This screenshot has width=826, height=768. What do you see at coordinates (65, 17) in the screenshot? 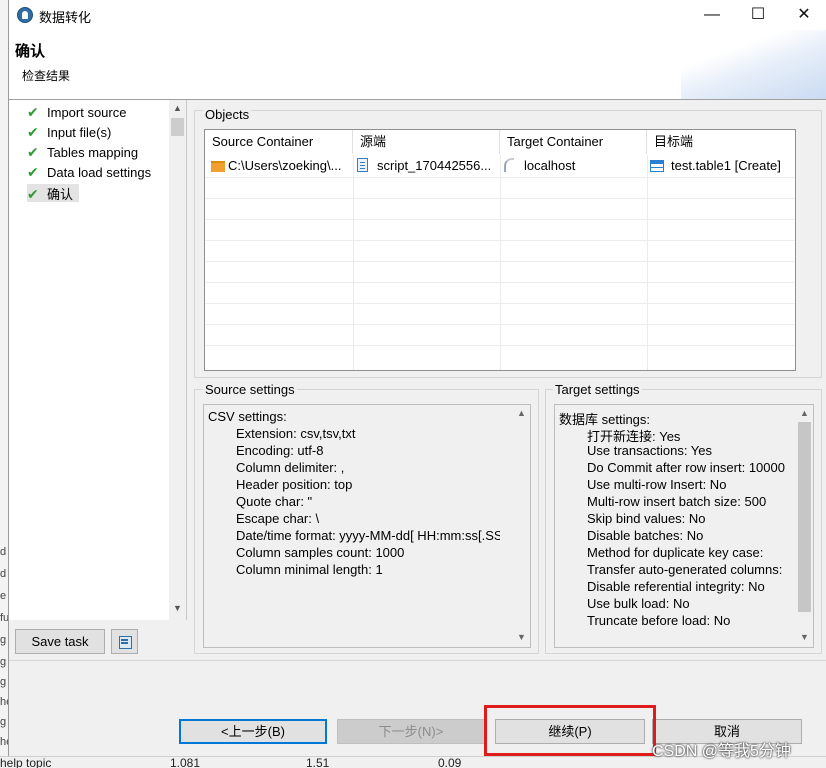
I see `window-title: 数据转化` at bounding box center [65, 17].